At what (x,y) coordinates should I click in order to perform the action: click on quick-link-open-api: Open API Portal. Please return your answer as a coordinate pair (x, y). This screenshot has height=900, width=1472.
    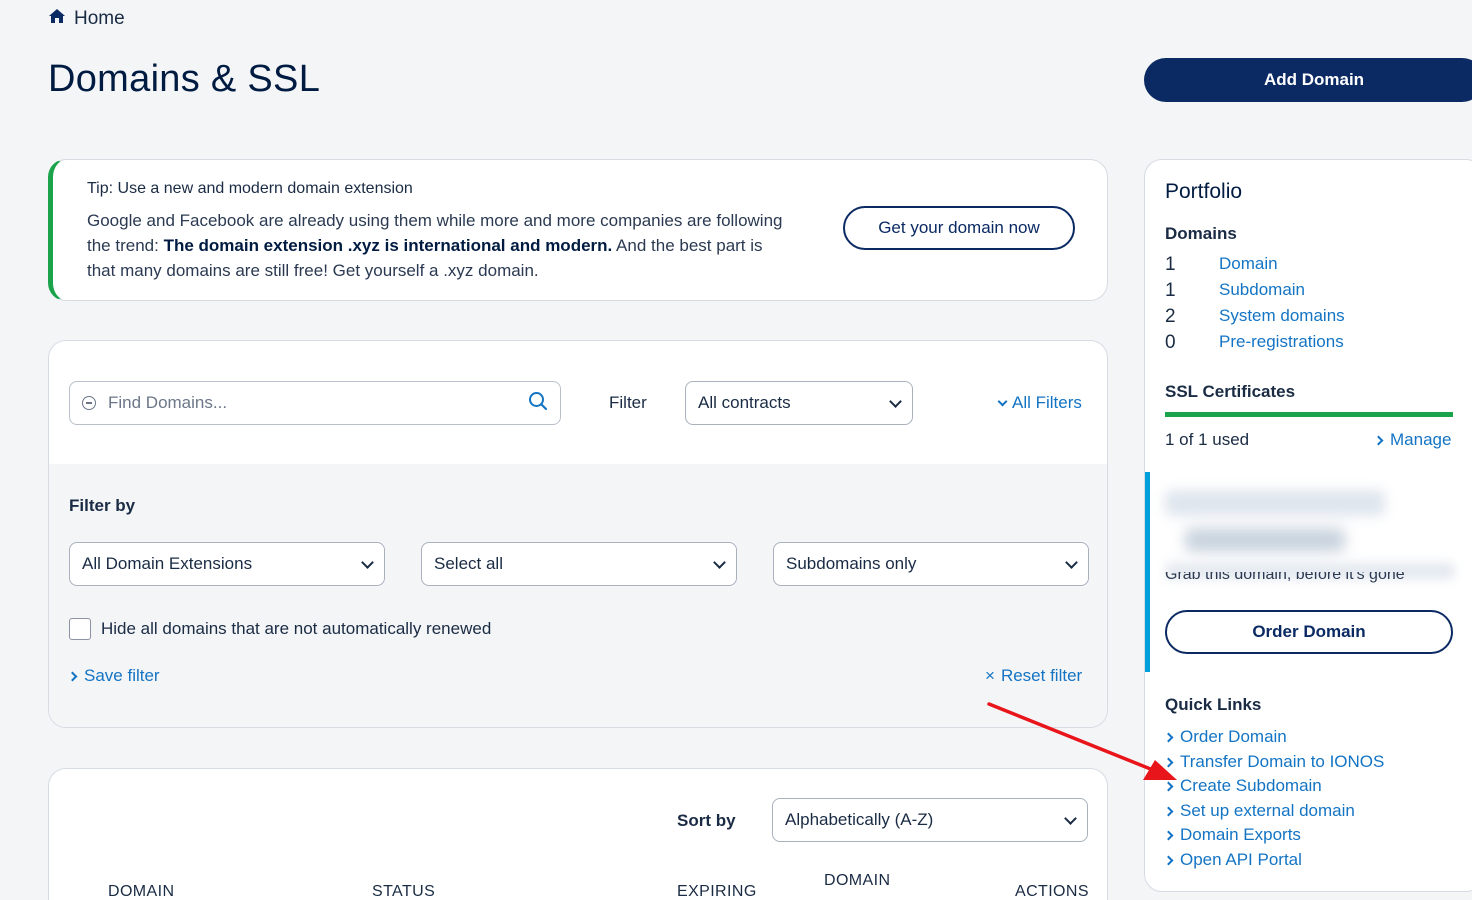
    Looking at the image, I should click on (1232, 860).